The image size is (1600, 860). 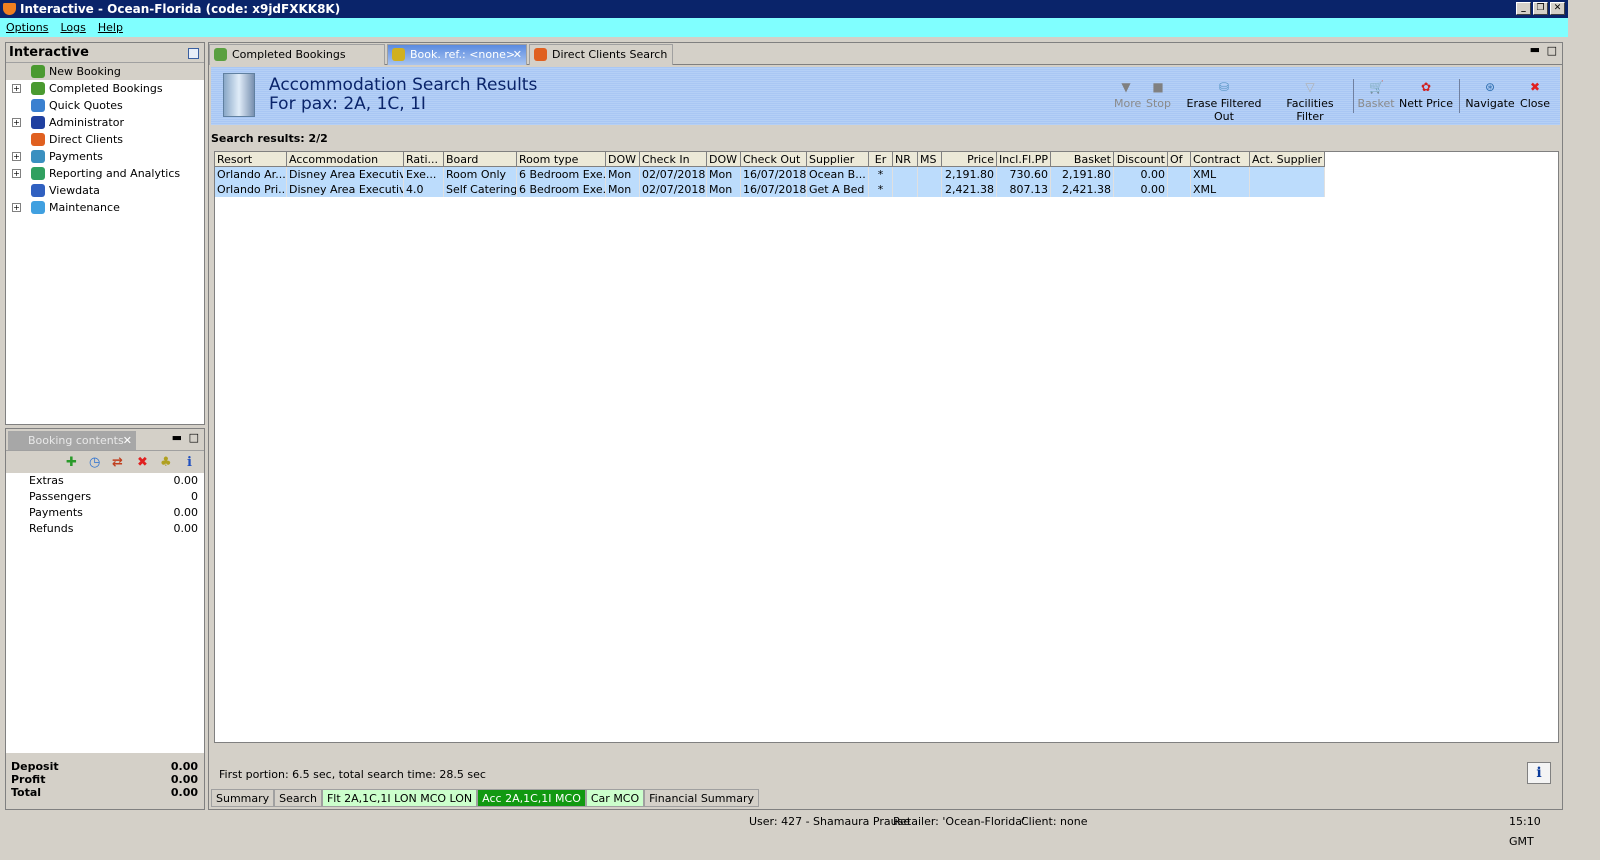 What do you see at coordinates (51, 528) in the screenshot?
I see `row-label: Refunds` at bounding box center [51, 528].